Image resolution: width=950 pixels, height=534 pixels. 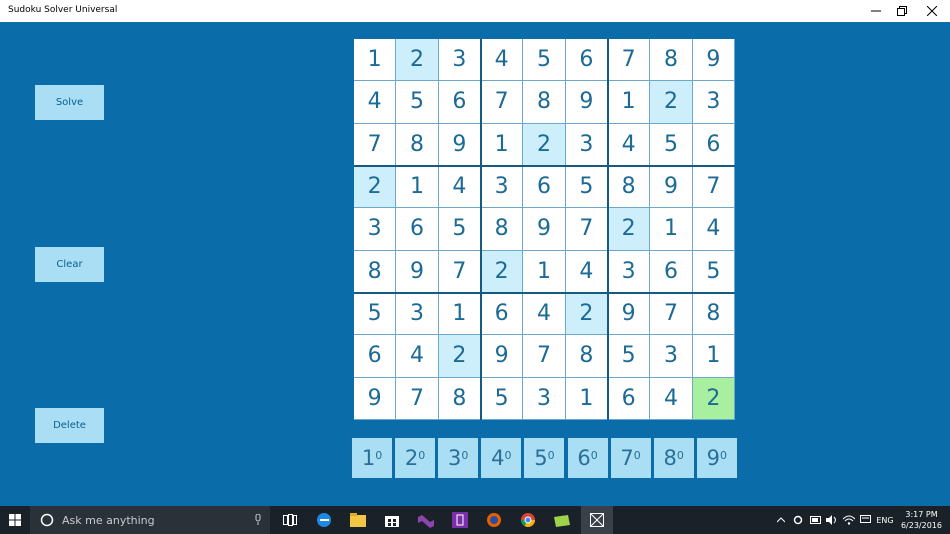 I want to click on firefox-button, so click(x=494, y=520).